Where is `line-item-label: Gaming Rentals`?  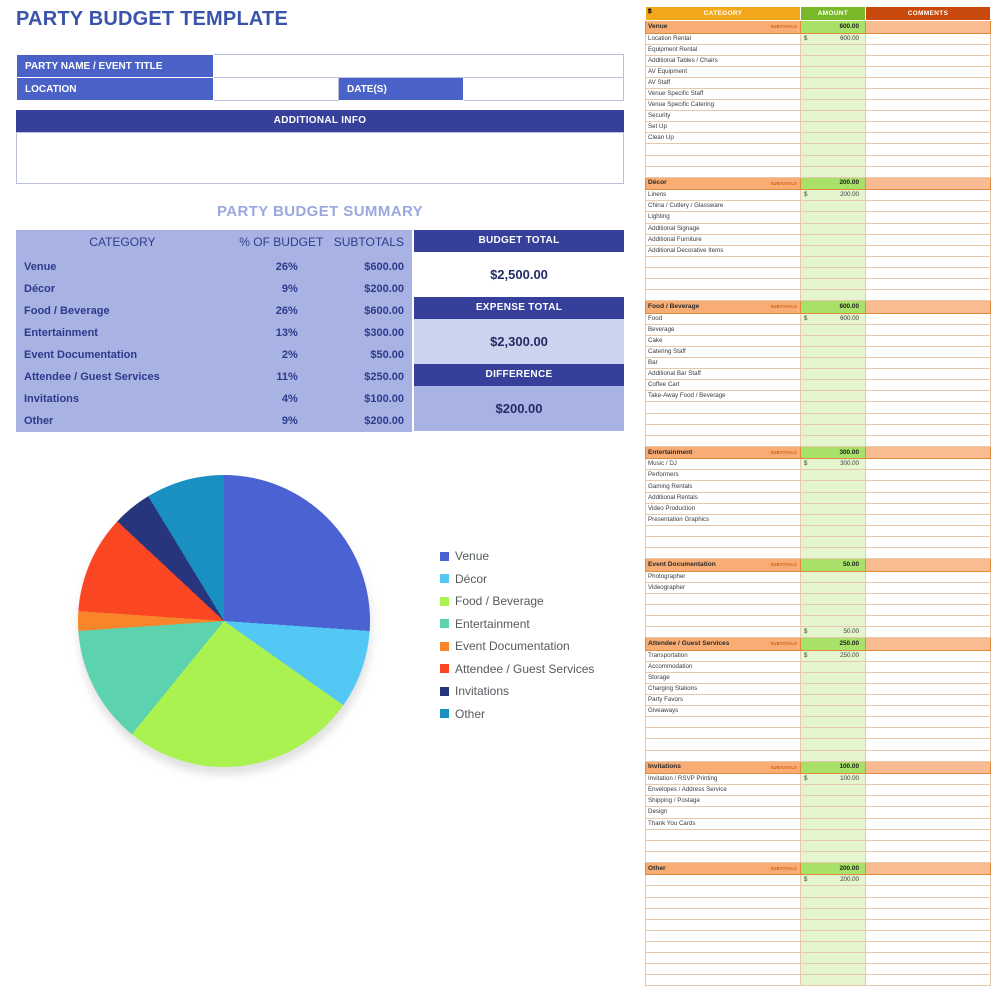 line-item-label: Gaming Rentals is located at coordinates (723, 486).